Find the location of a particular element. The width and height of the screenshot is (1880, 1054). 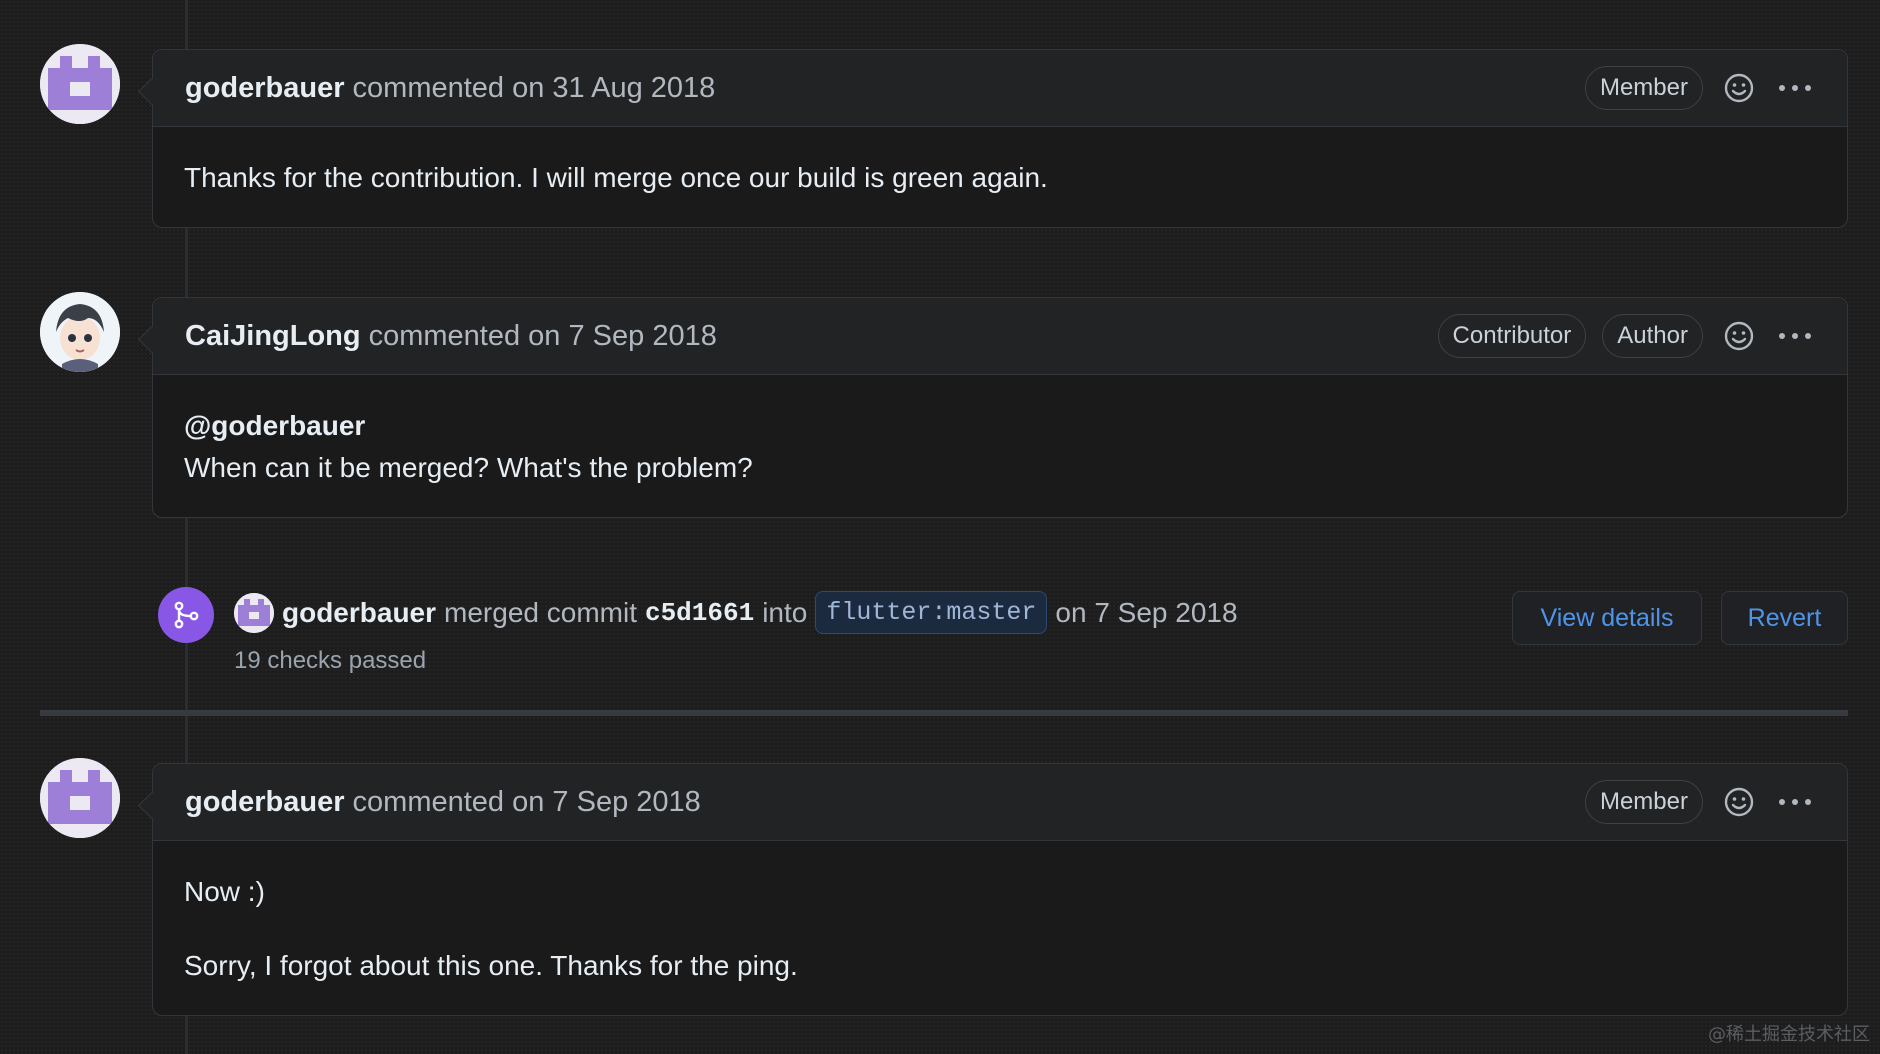

role-badge: Author is located at coordinates (1652, 336).